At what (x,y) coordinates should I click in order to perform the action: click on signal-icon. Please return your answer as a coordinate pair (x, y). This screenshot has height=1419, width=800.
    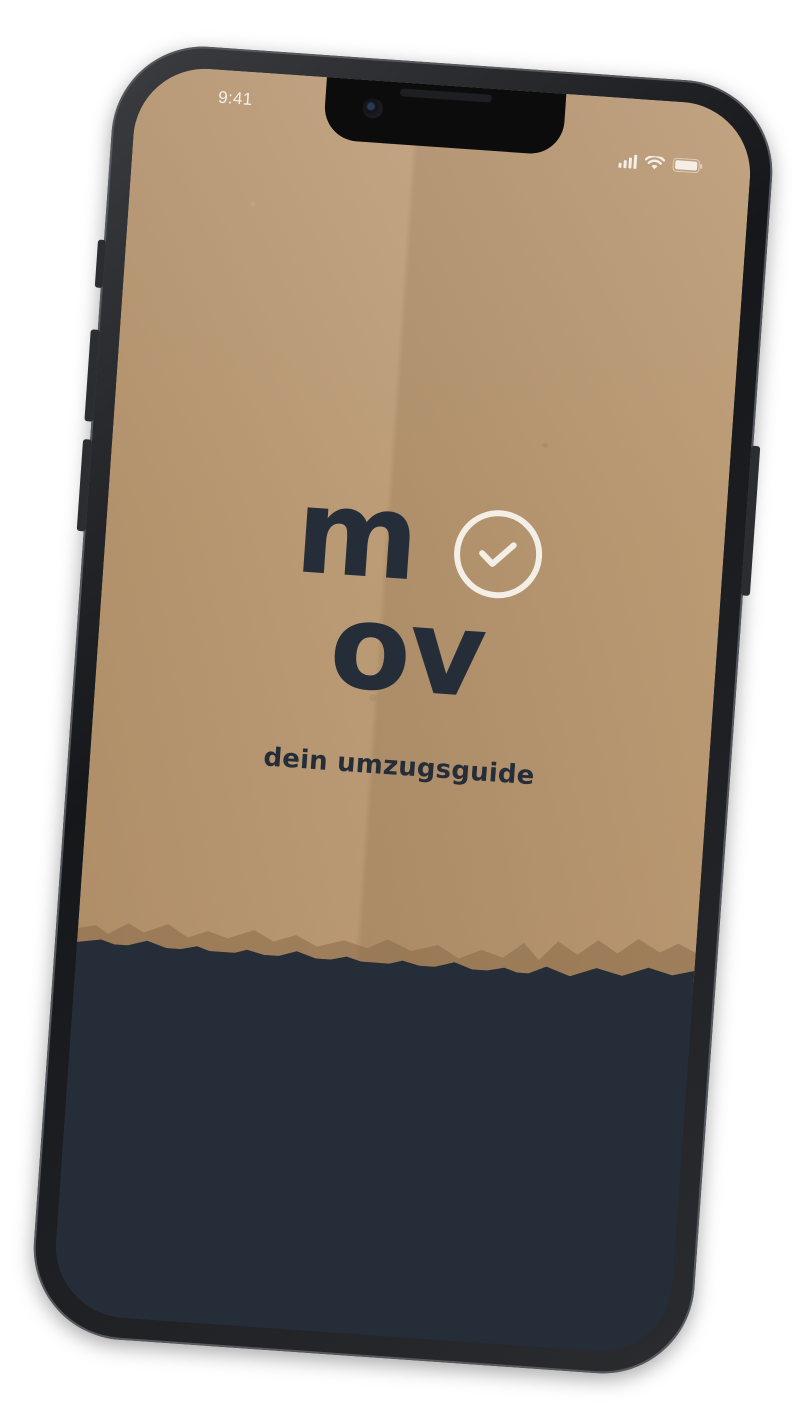
    Looking at the image, I should click on (628, 161).